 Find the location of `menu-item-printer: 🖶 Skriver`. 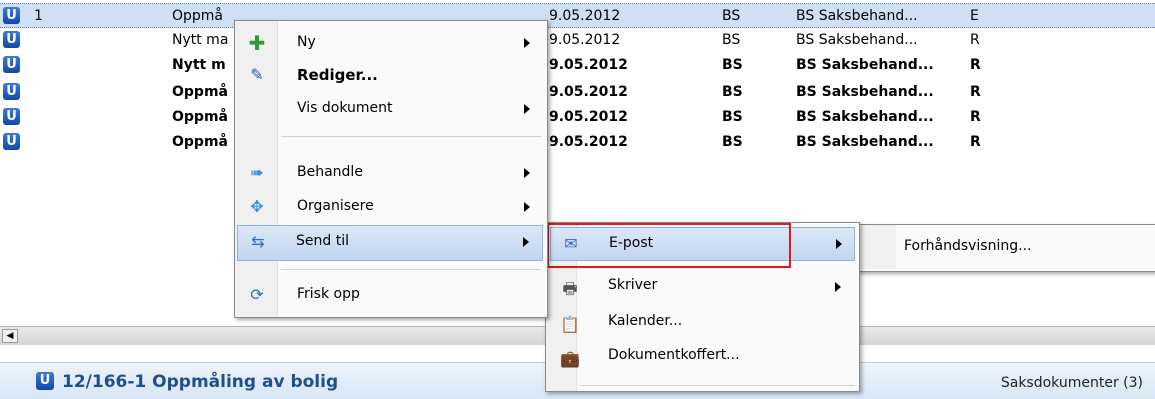

menu-item-printer: 🖶 Skriver is located at coordinates (702, 289).